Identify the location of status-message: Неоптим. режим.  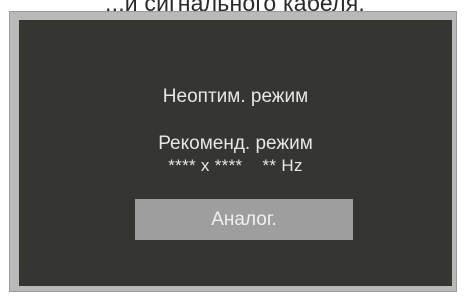
(235, 96).